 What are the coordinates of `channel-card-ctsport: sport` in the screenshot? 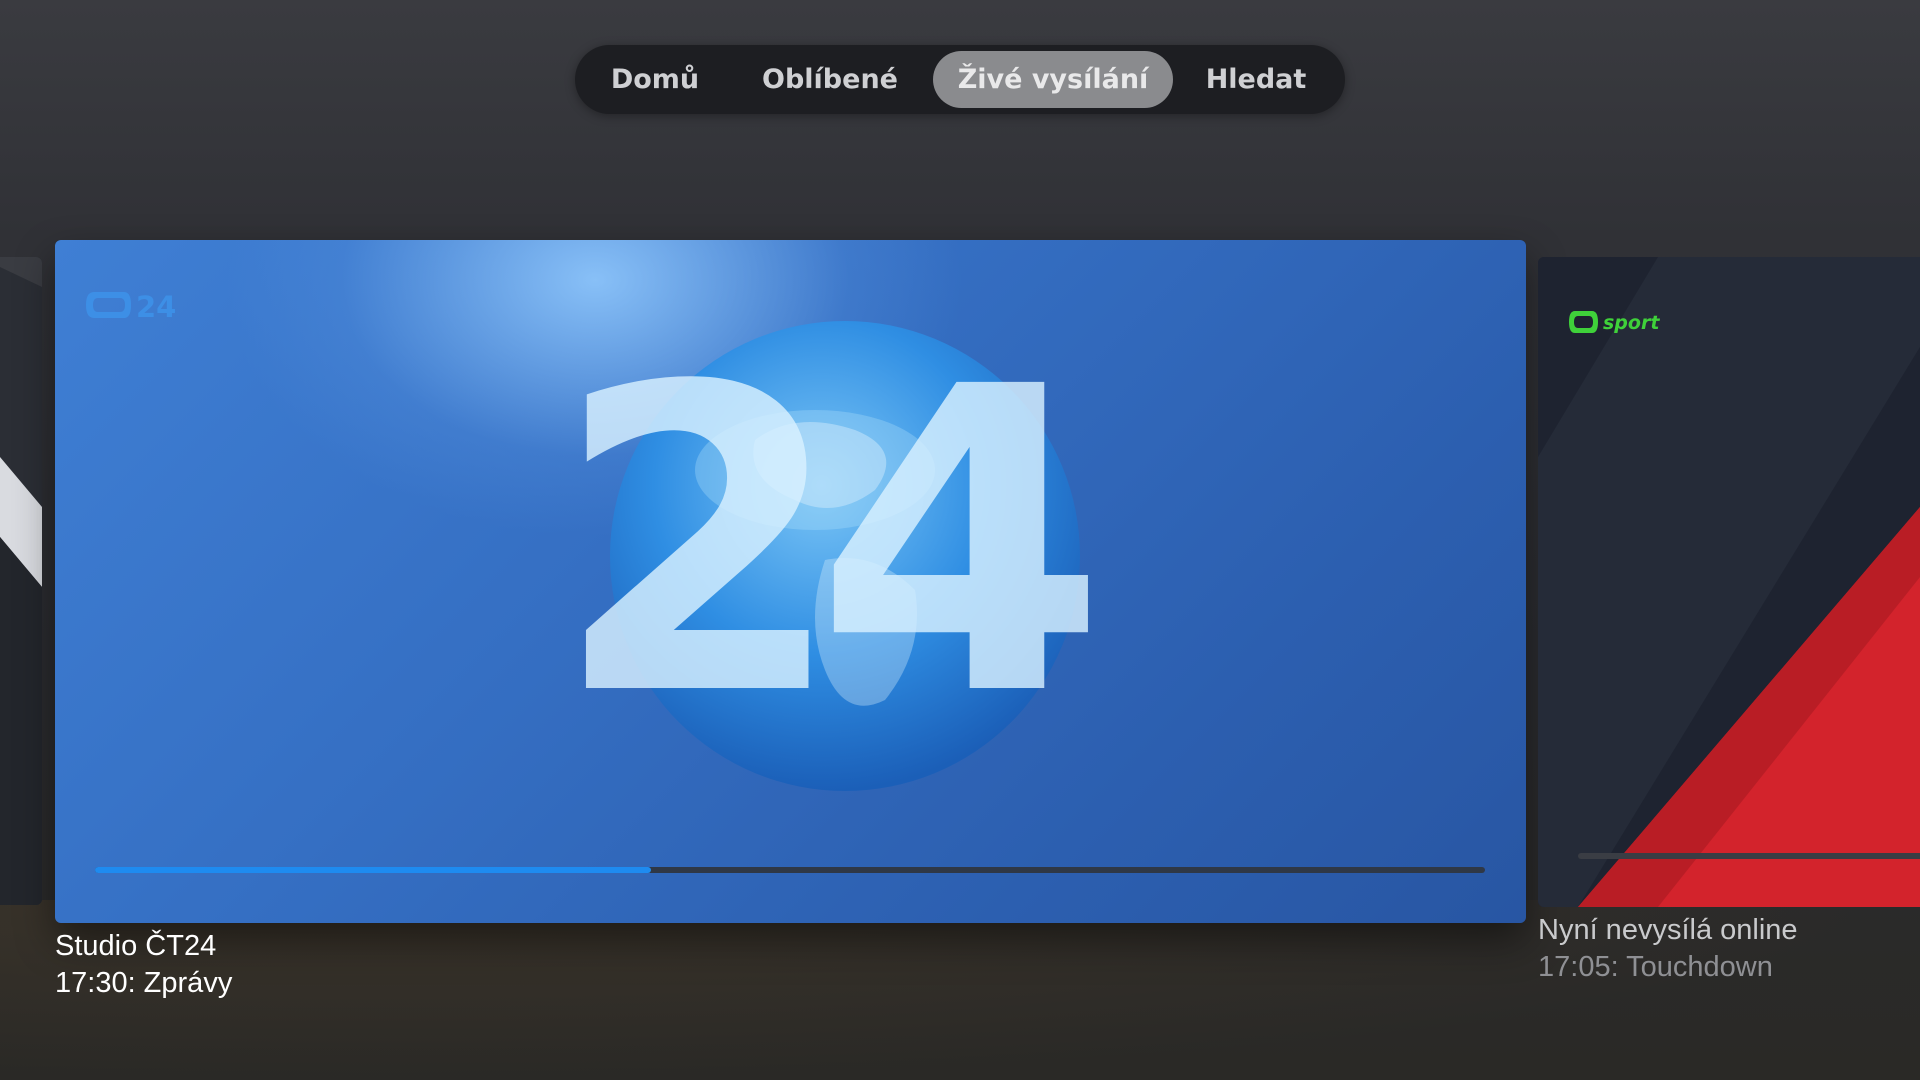 It's located at (1729, 582).